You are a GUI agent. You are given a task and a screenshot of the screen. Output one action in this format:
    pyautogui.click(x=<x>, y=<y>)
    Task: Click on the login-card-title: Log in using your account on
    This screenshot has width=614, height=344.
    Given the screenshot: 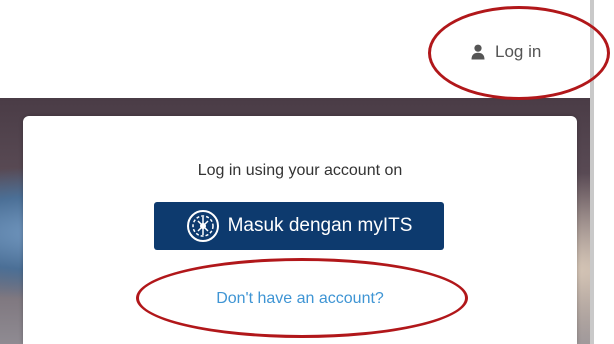 What is the action you would take?
    pyautogui.click(x=300, y=170)
    